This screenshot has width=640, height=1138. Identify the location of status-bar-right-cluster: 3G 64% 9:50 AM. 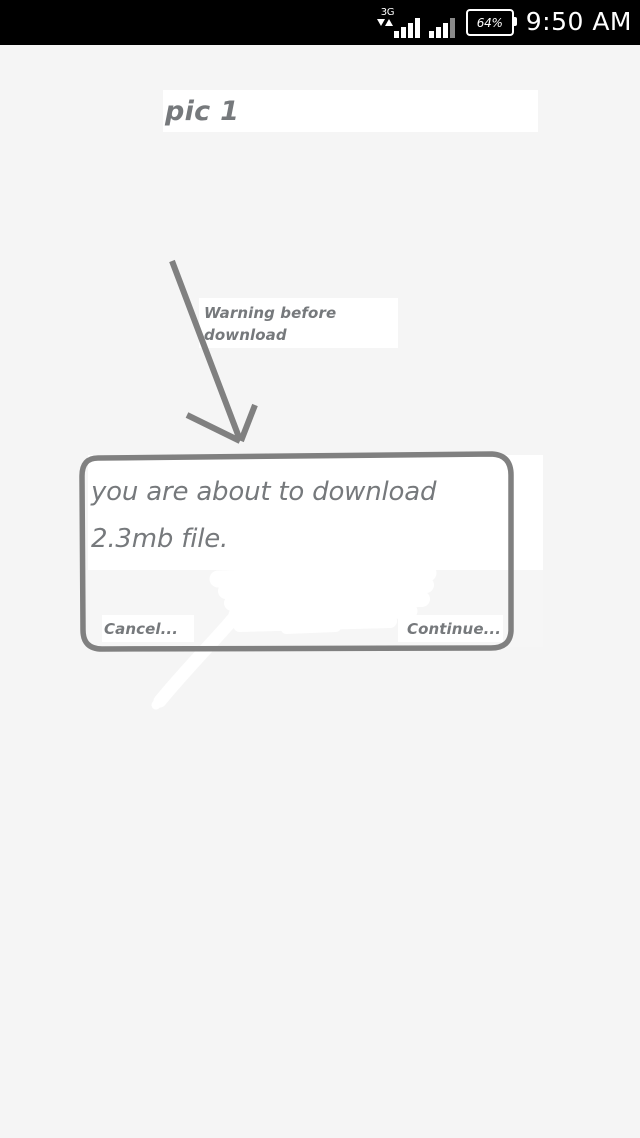
(504, 22).